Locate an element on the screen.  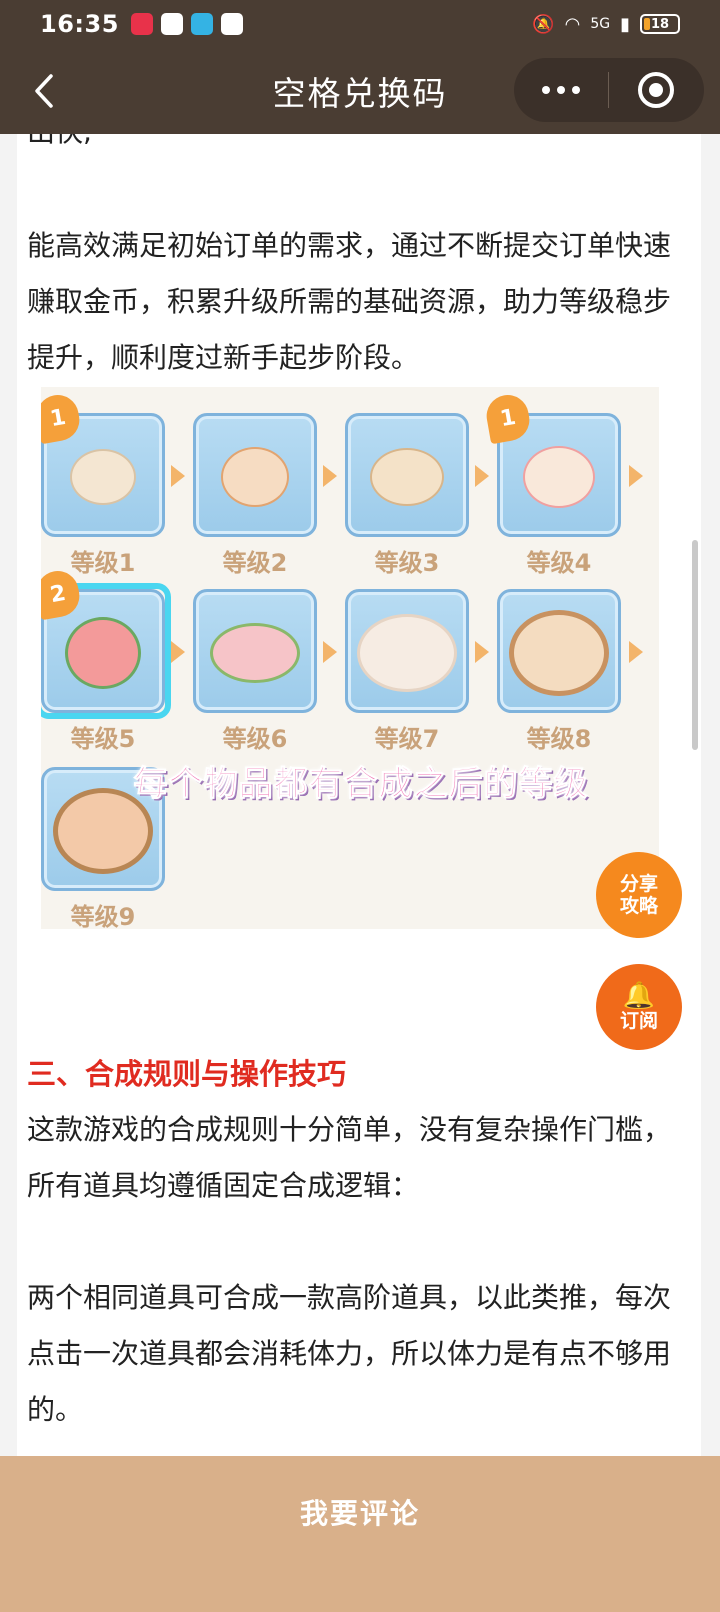
article-cut-text: 出快; is located at coordinates (59, 142).